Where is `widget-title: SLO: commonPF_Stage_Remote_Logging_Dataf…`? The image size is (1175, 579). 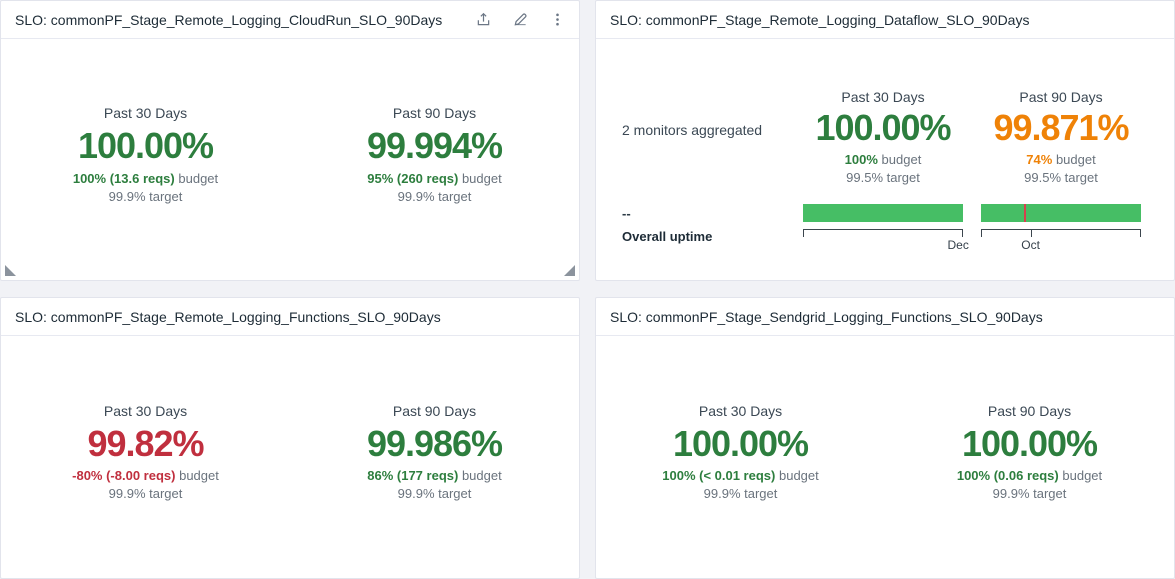 widget-title: SLO: commonPF_Stage_Remote_Logging_Dataf… is located at coordinates (820, 19).